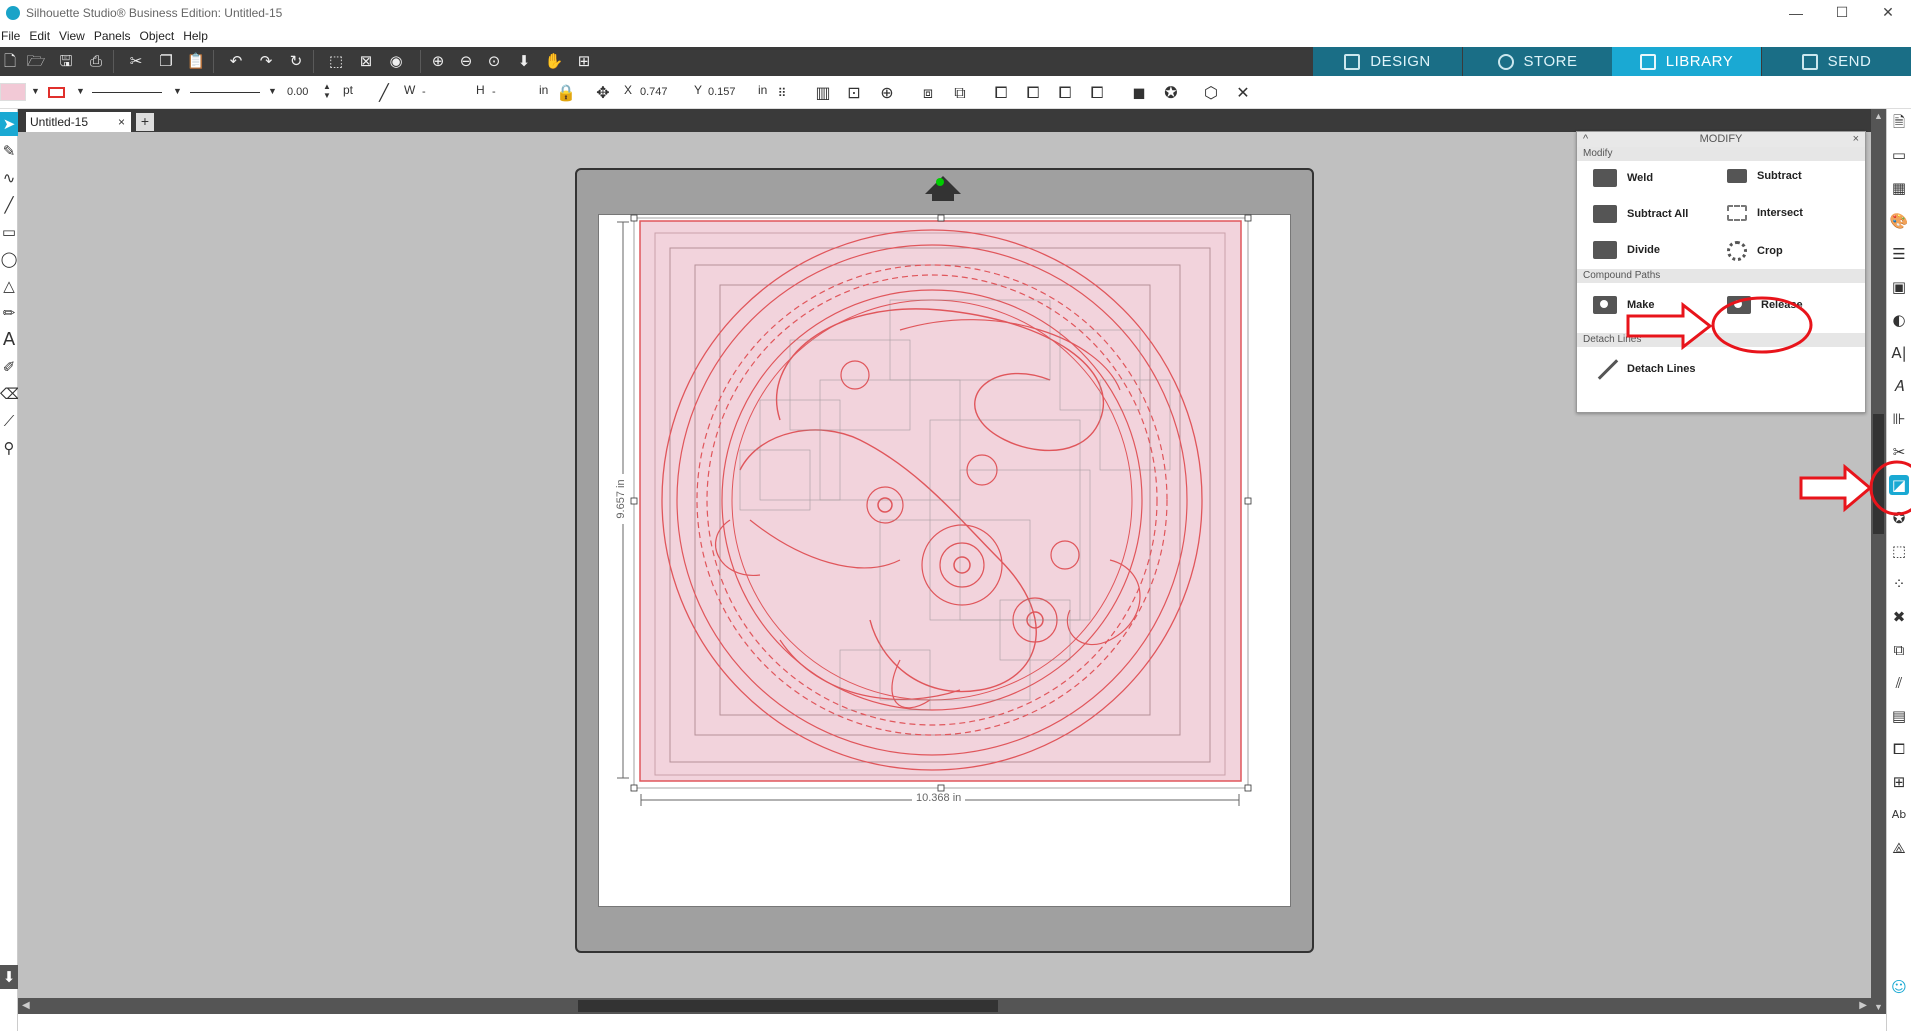 The width and height of the screenshot is (1911, 1031). What do you see at coordinates (1878, 1007) in the screenshot?
I see `scroll-down-icon: ▼` at bounding box center [1878, 1007].